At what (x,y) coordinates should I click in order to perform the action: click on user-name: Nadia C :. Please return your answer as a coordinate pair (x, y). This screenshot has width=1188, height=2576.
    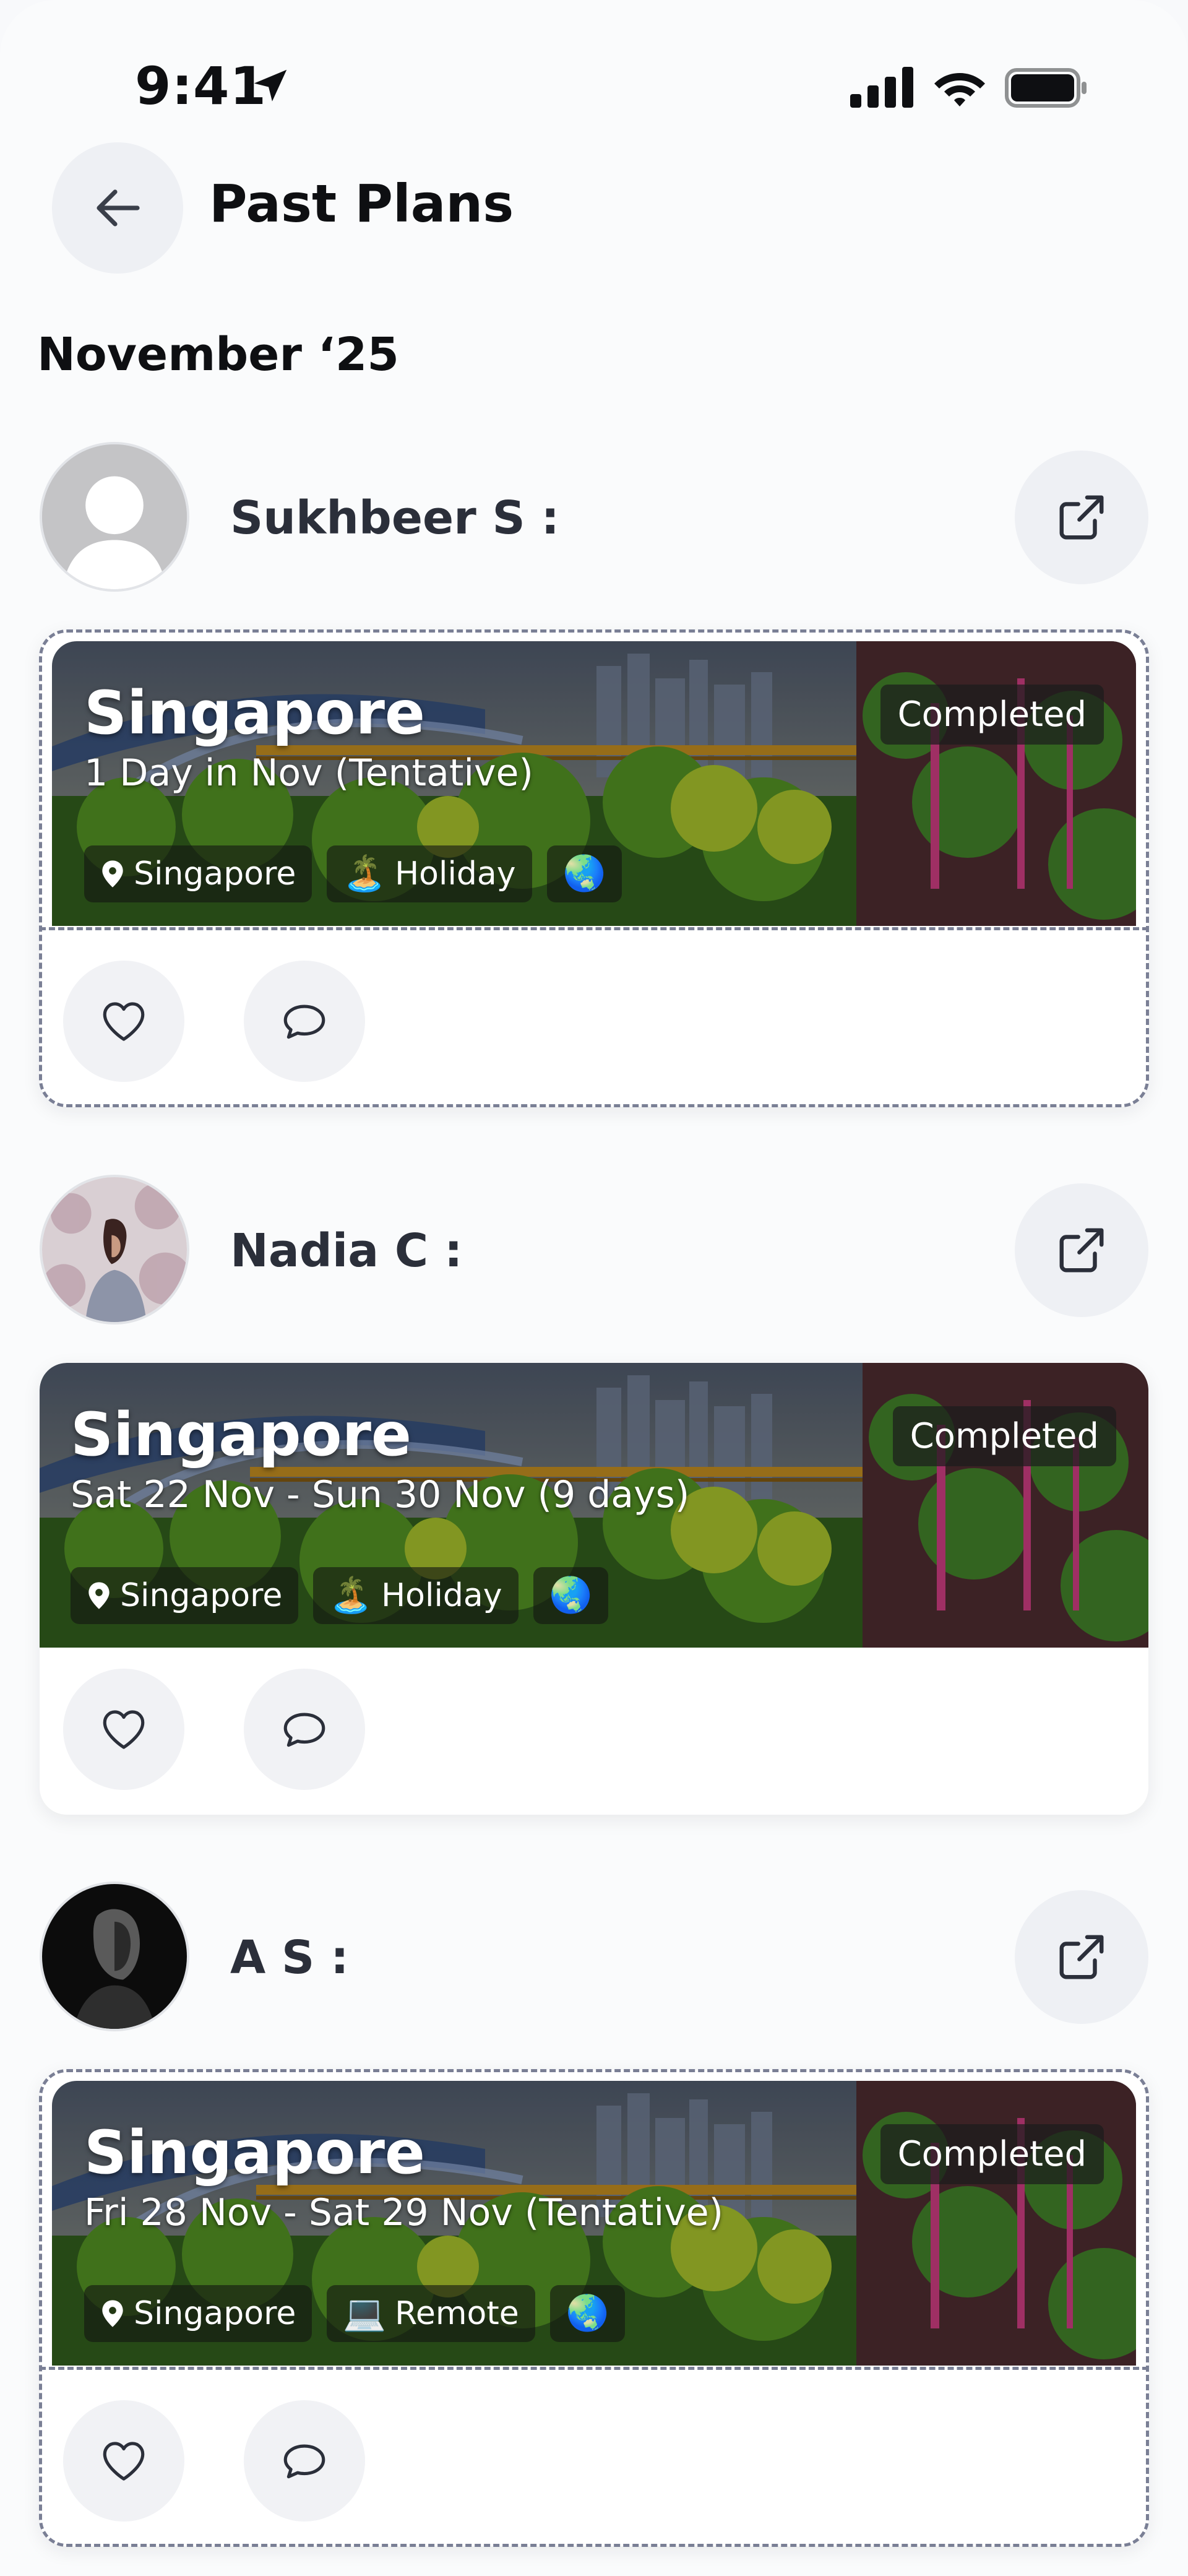
    Looking at the image, I should click on (346, 1250).